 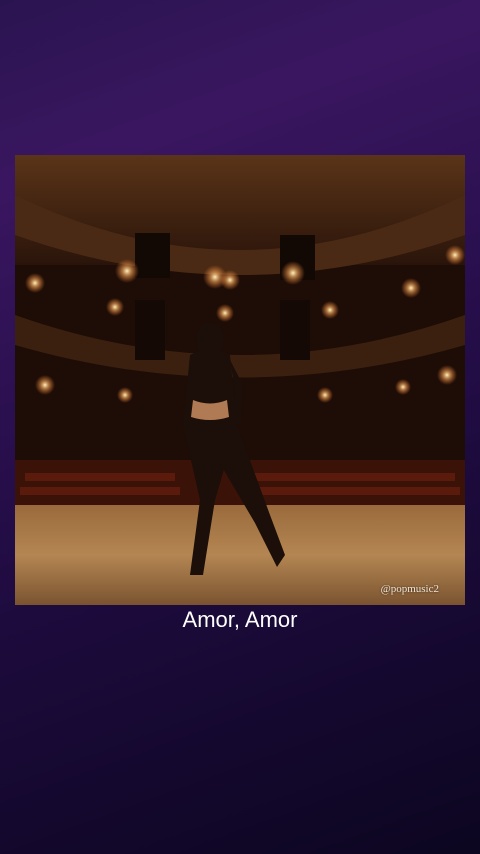 I want to click on lyric-caption: Amor, Amor, so click(x=240, y=619).